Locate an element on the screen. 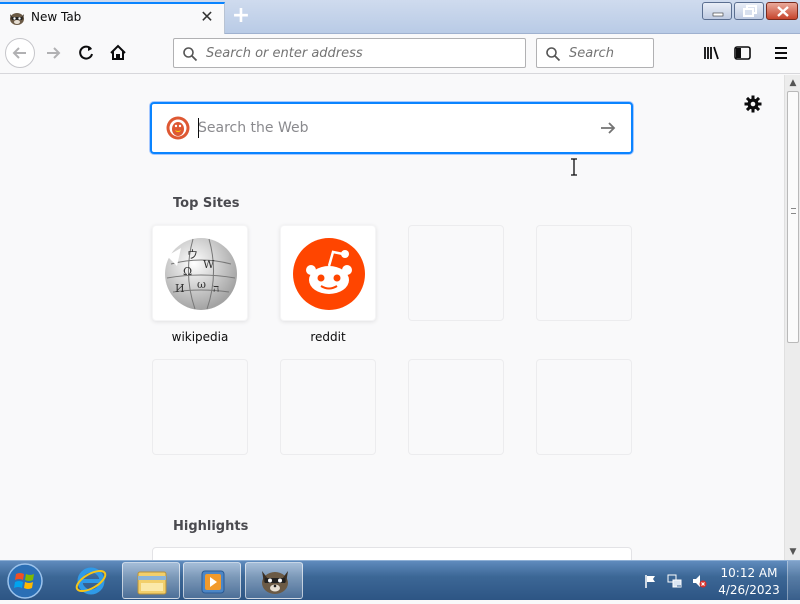 This screenshot has height=604, width=800. reload-icon is located at coordinates (86, 52).